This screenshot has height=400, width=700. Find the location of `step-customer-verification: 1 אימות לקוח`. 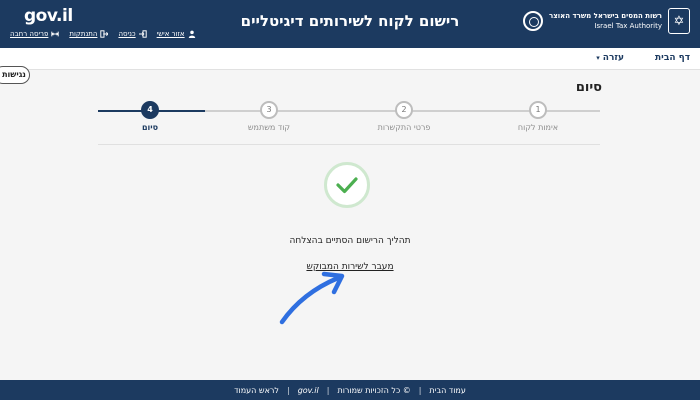

step-customer-verification: 1 אימות לקוח is located at coordinates (538, 116).